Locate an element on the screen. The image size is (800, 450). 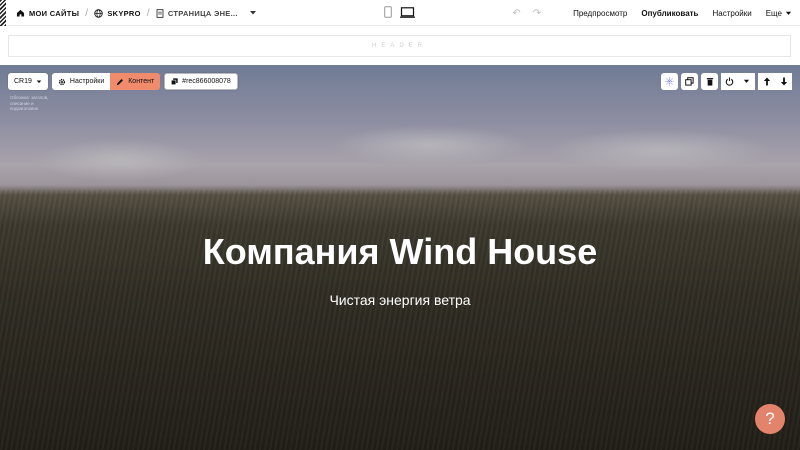
crumb-my-sites: МОИ САЙТЫ is located at coordinates (47, 13).